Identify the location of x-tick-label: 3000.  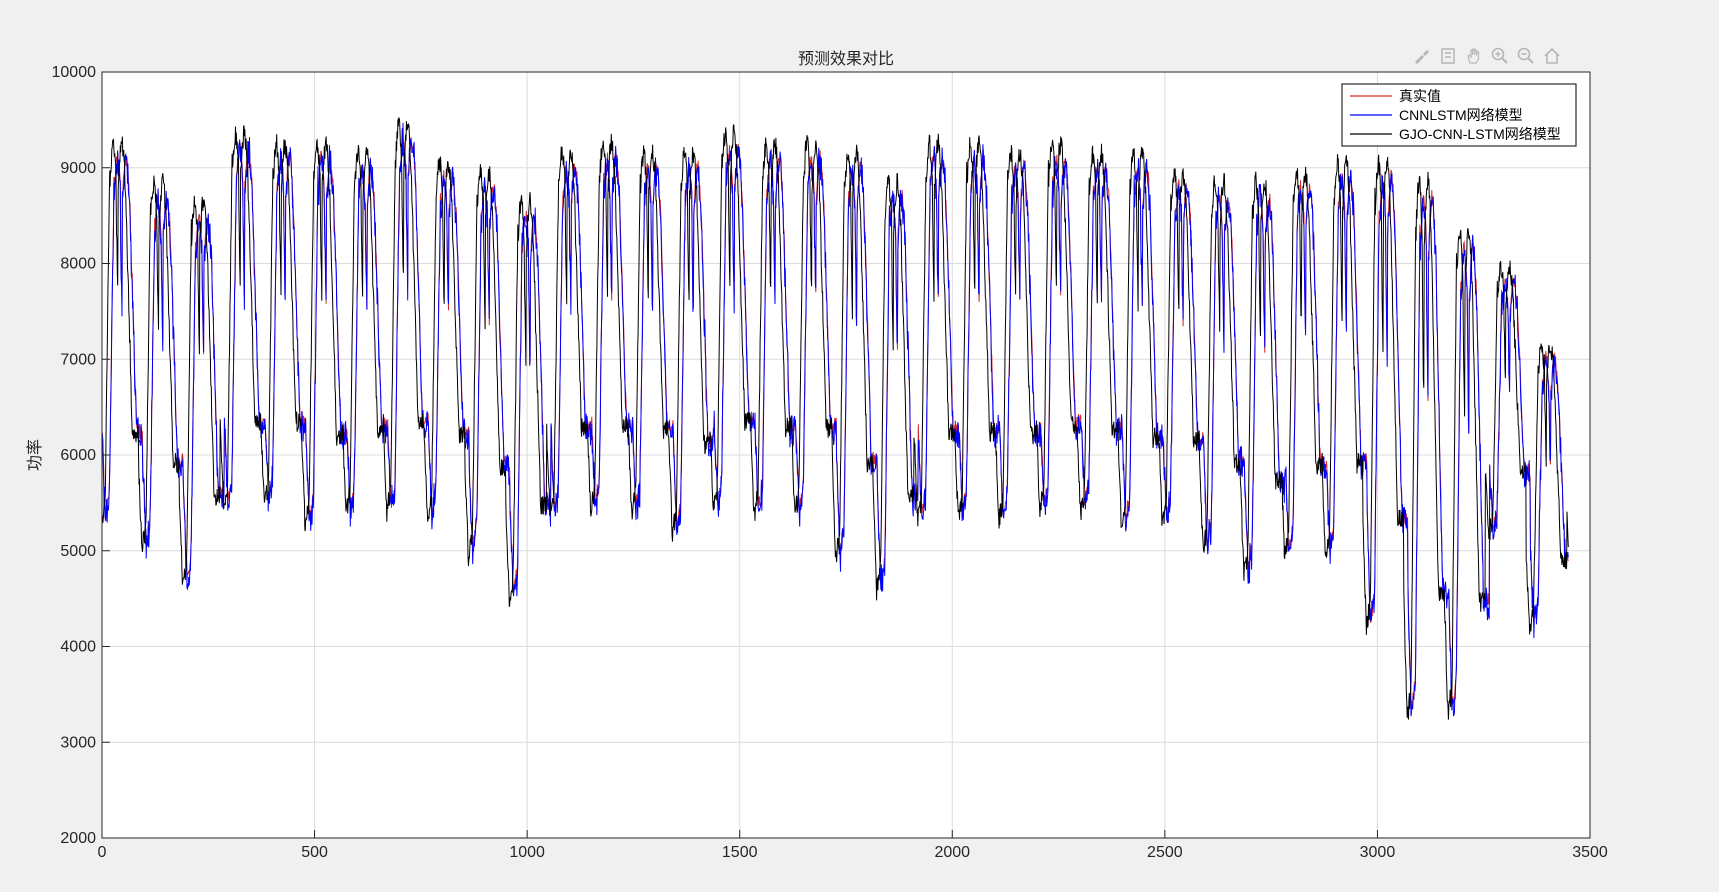
(1378, 852).